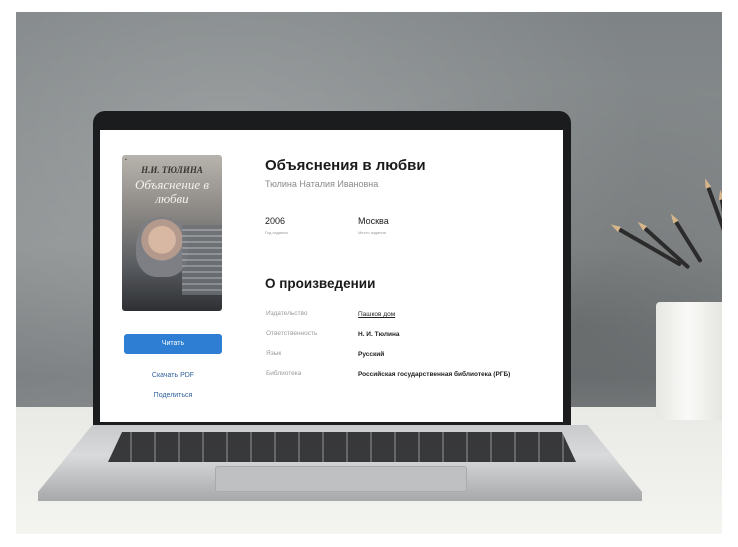 The image size is (738, 547). What do you see at coordinates (274, 353) in the screenshot?
I see `language-label: Язык` at bounding box center [274, 353].